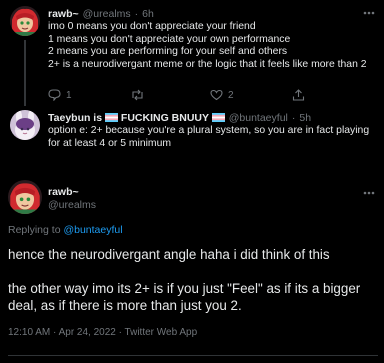 The height and width of the screenshot is (363, 384). What do you see at coordinates (34, 230) in the screenshot?
I see `replying-to-label: Replying to` at bounding box center [34, 230].